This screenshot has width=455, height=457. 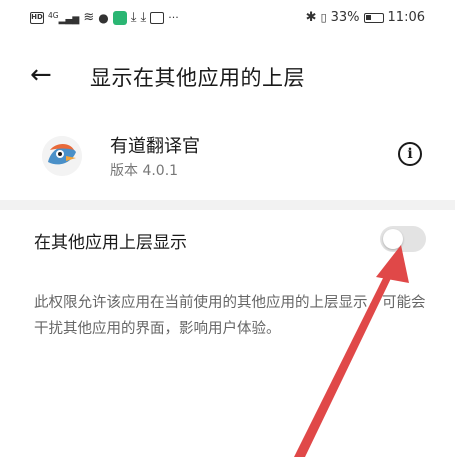 I want to click on app-notify-icon: ●, so click(x=103, y=17).